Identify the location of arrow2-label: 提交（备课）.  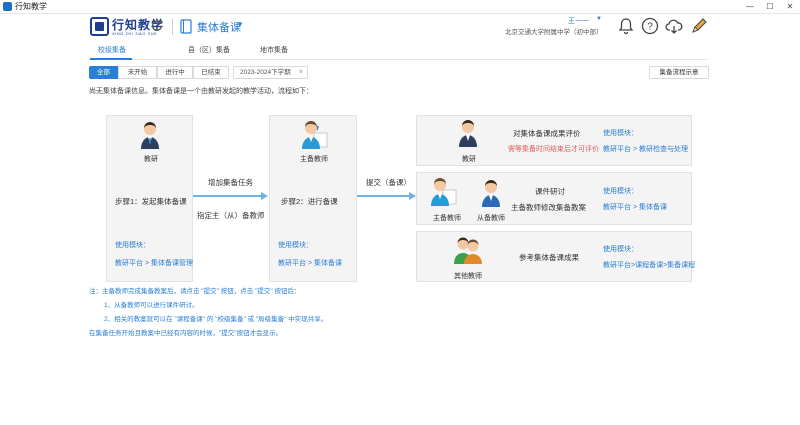
(388, 182).